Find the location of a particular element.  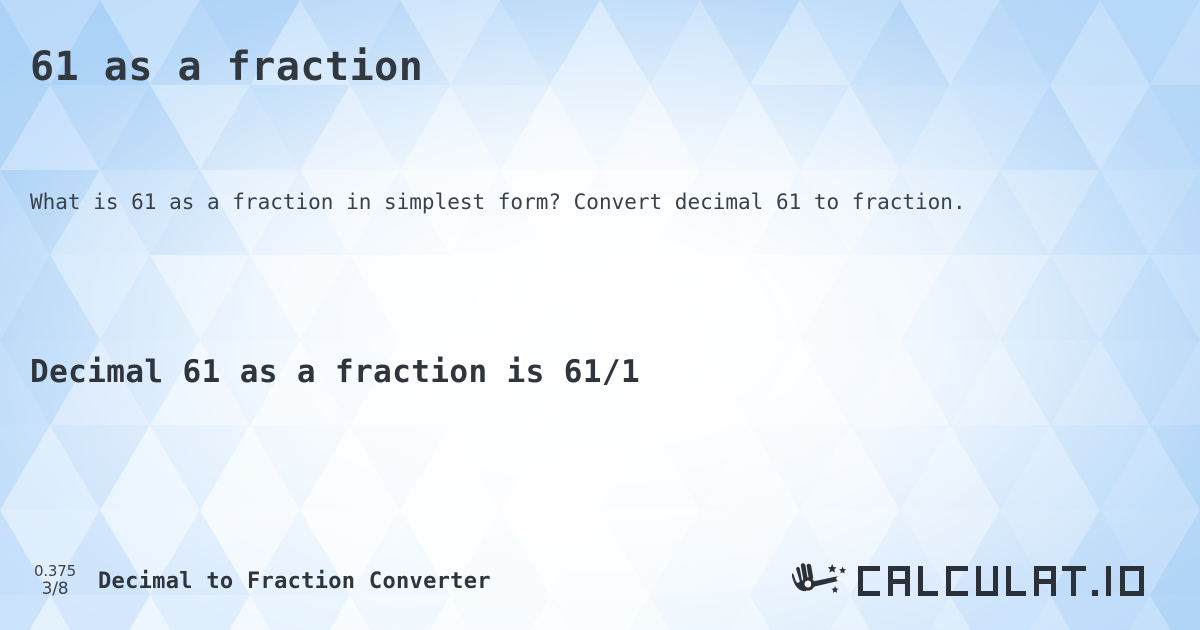

footer-title: Decimal to Fraction Converter is located at coordinates (294, 581).